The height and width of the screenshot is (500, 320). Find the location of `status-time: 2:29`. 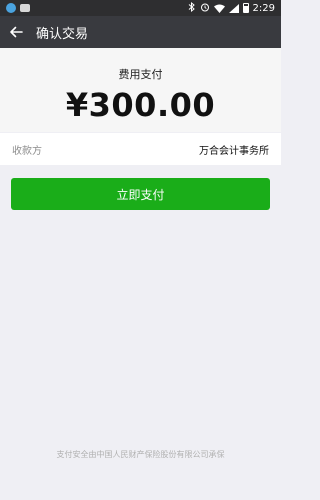

status-time: 2:29 is located at coordinates (263, 8).